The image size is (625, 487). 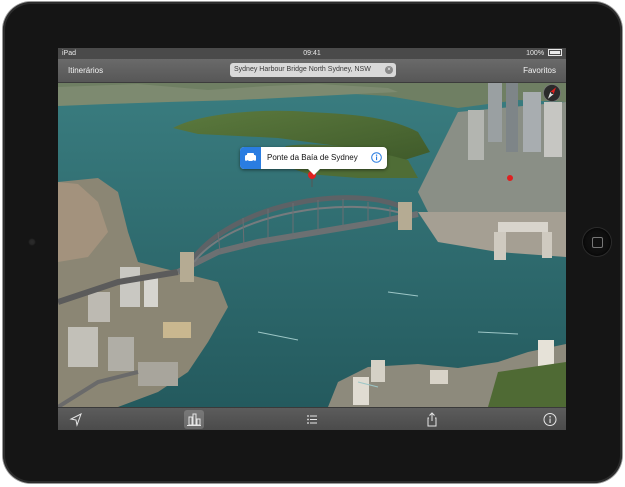 I want to click on battery-icon, so click(x=555, y=52).